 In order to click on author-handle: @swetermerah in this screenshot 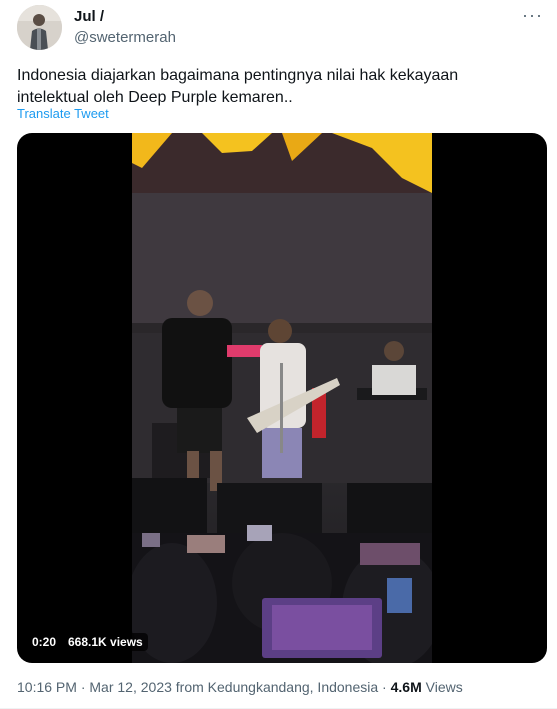, I will do `click(125, 37)`.